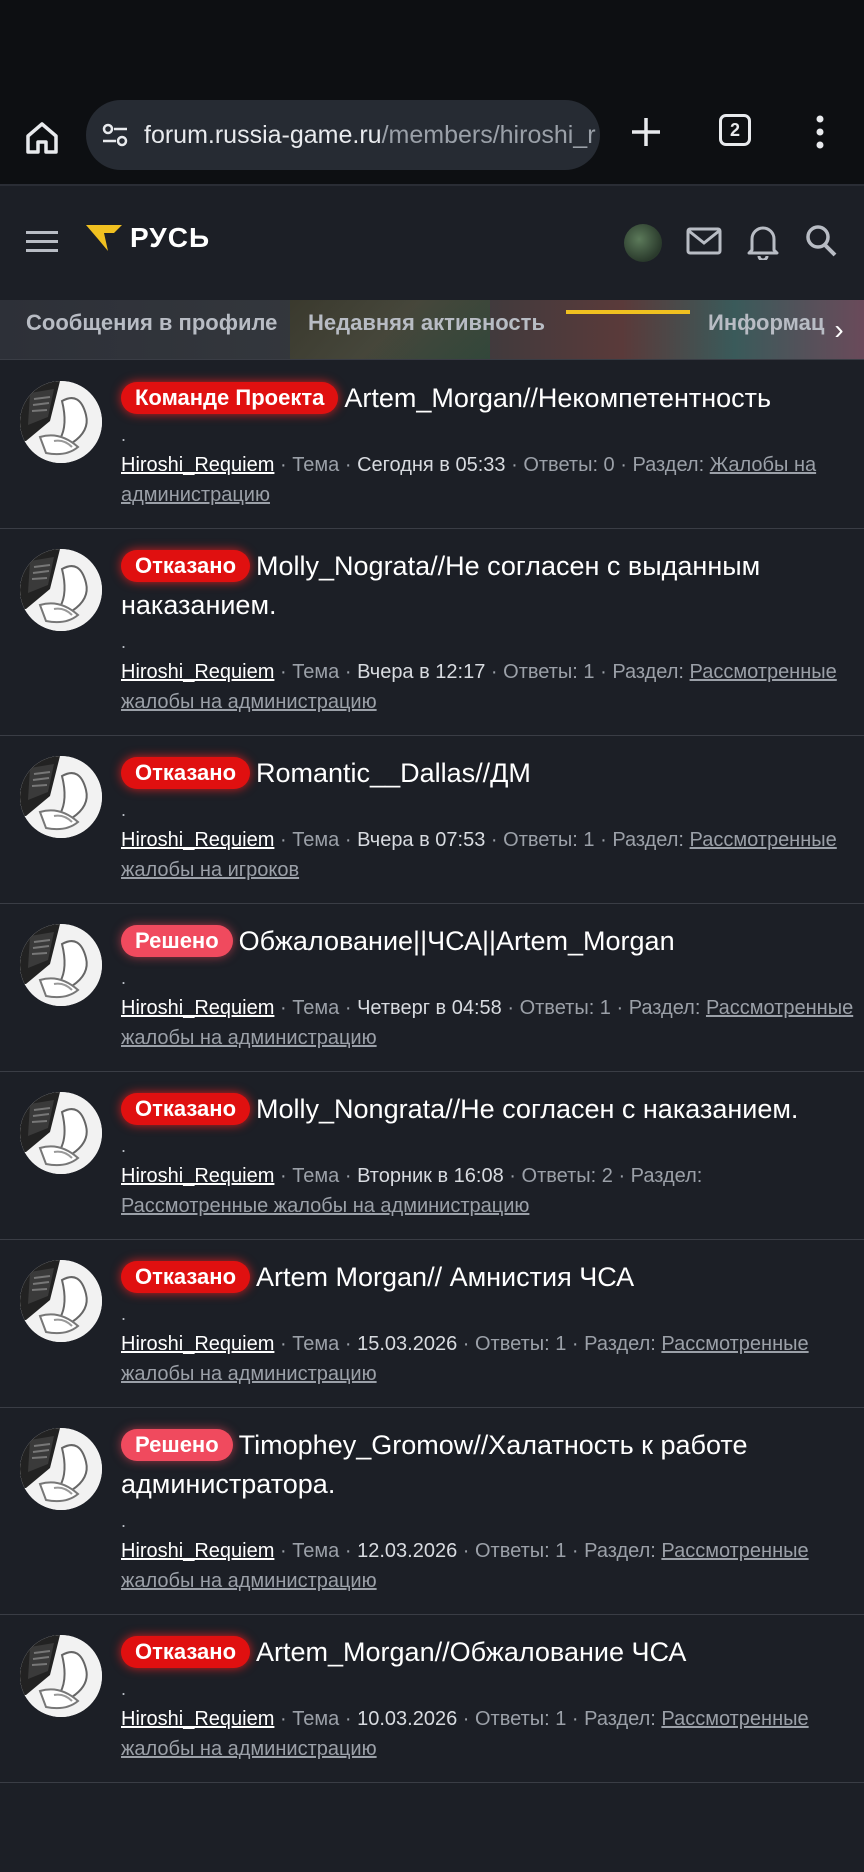 This screenshot has height=1872, width=864. Describe the element at coordinates (567, 1176) in the screenshot. I see `reply-count: Ответы: 2` at that location.